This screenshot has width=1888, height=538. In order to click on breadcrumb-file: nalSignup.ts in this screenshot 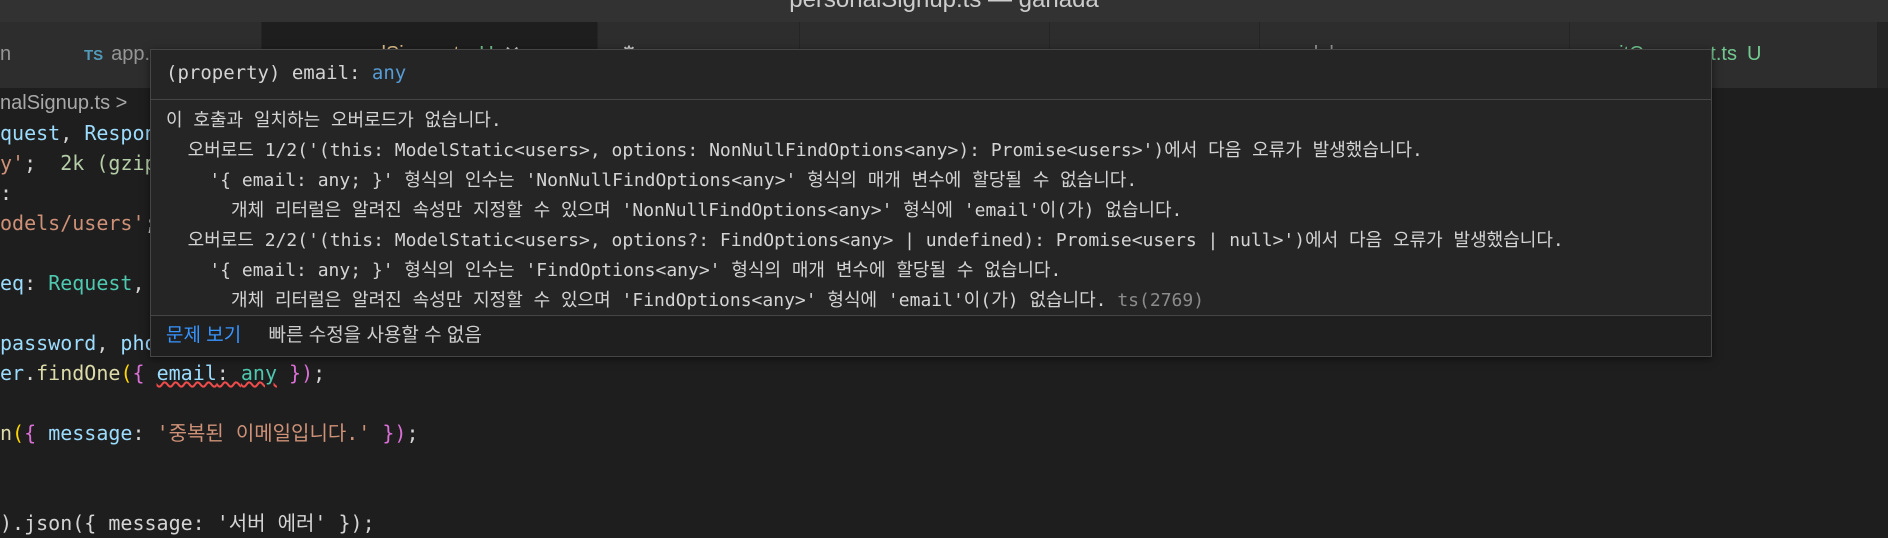, I will do `click(55, 103)`.